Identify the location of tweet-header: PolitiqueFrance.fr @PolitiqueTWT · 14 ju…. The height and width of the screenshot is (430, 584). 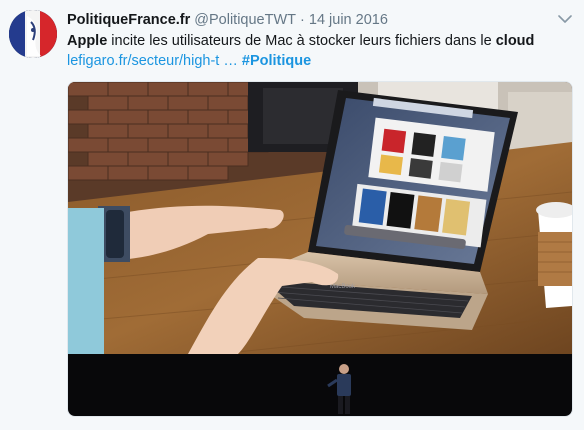
(227, 20).